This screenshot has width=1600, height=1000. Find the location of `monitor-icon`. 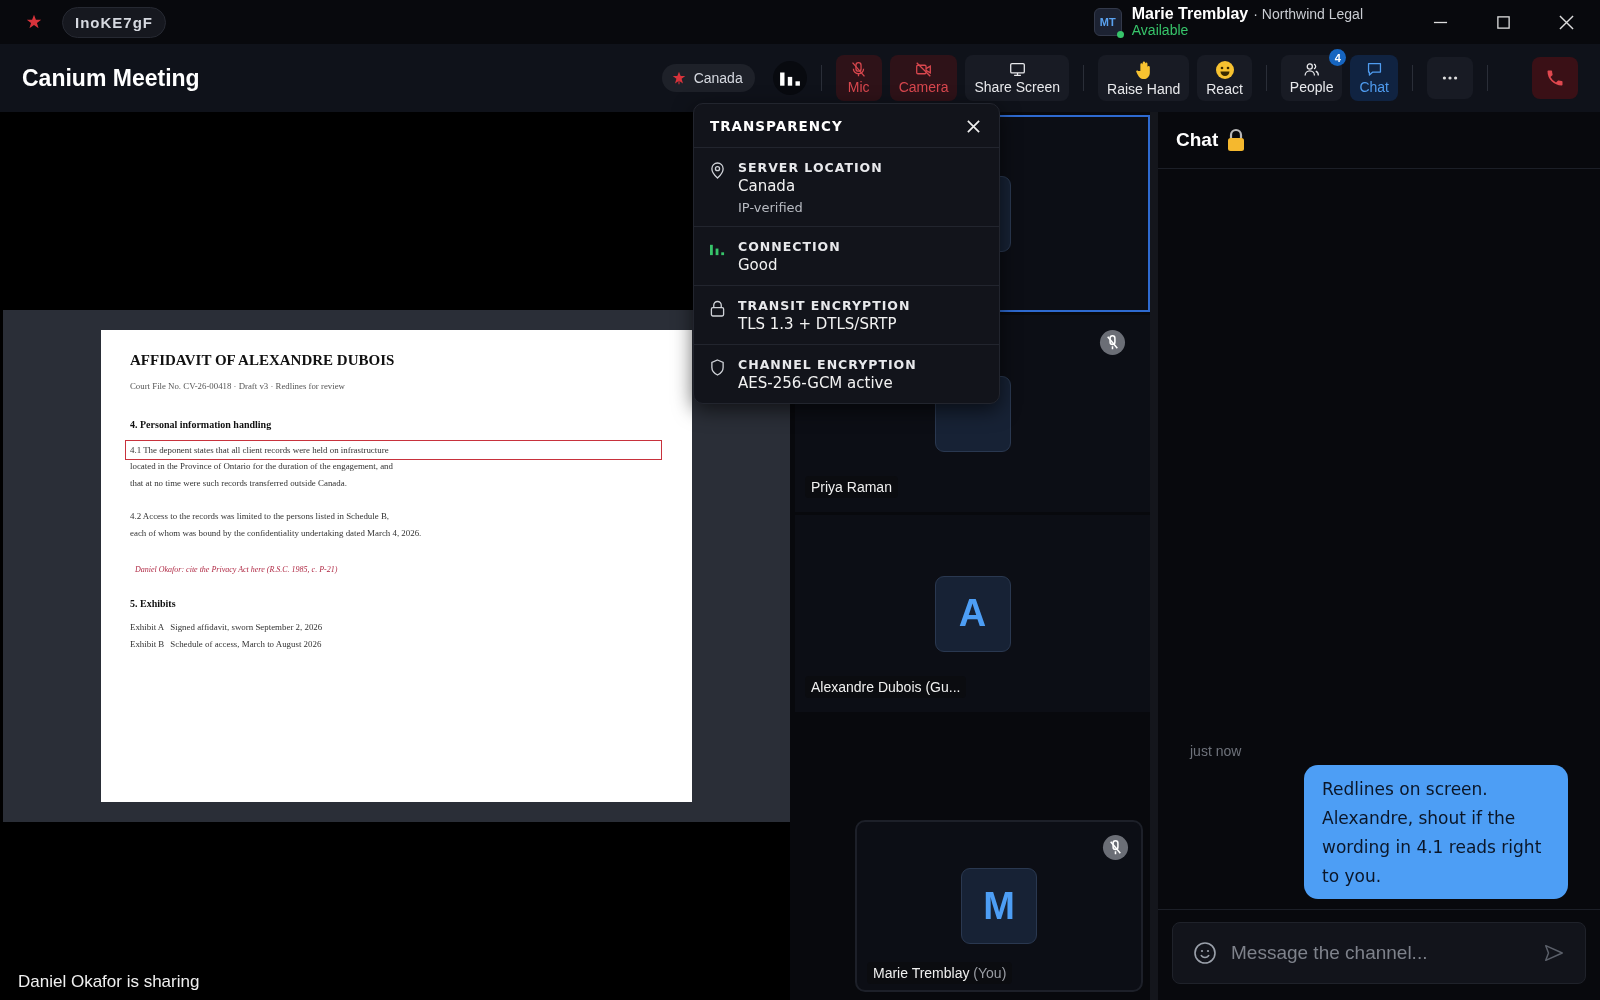

monitor-icon is located at coordinates (1017, 69).